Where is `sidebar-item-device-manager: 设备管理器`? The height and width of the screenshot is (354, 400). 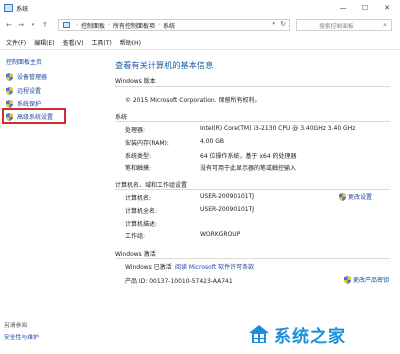
sidebar-item-device-manager: 设备管理器 is located at coordinates (26, 76).